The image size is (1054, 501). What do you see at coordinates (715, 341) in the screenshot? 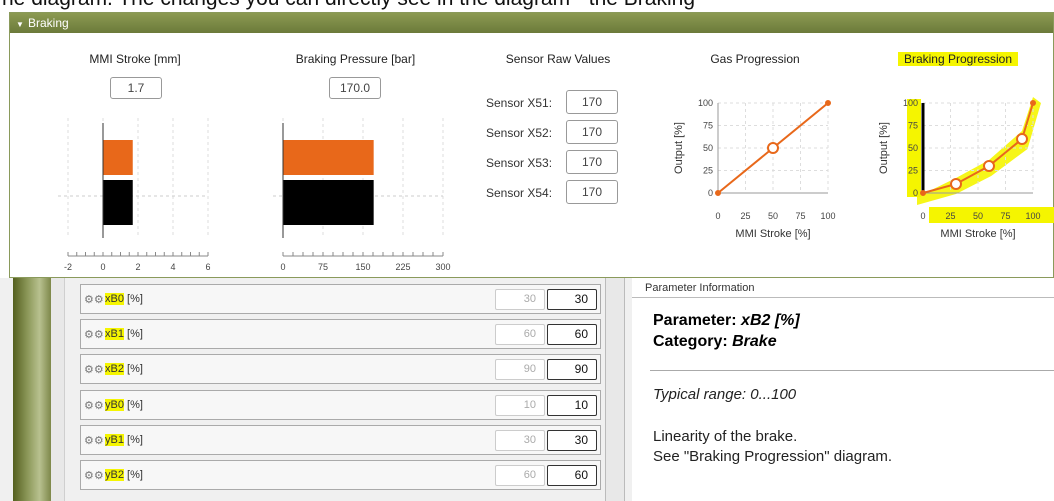
I see `info-category: Category: Brake` at bounding box center [715, 341].